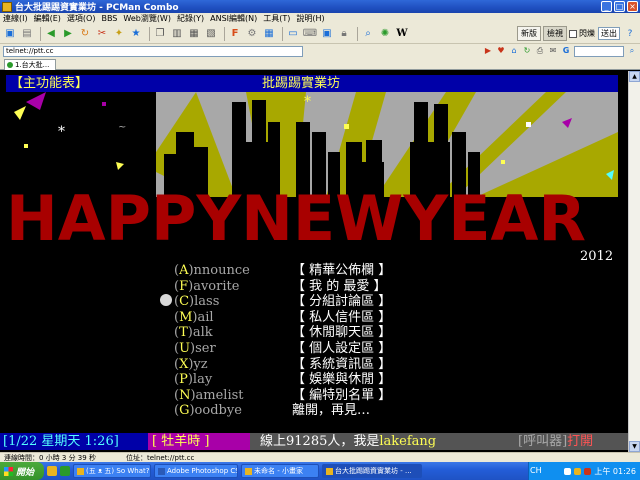 Image resolution: width=640 pixels, height=480 pixels. Describe the element at coordinates (342, 270) in the screenshot. I see `menu-desc-announce: 【 精華公佈欄 】` at that location.